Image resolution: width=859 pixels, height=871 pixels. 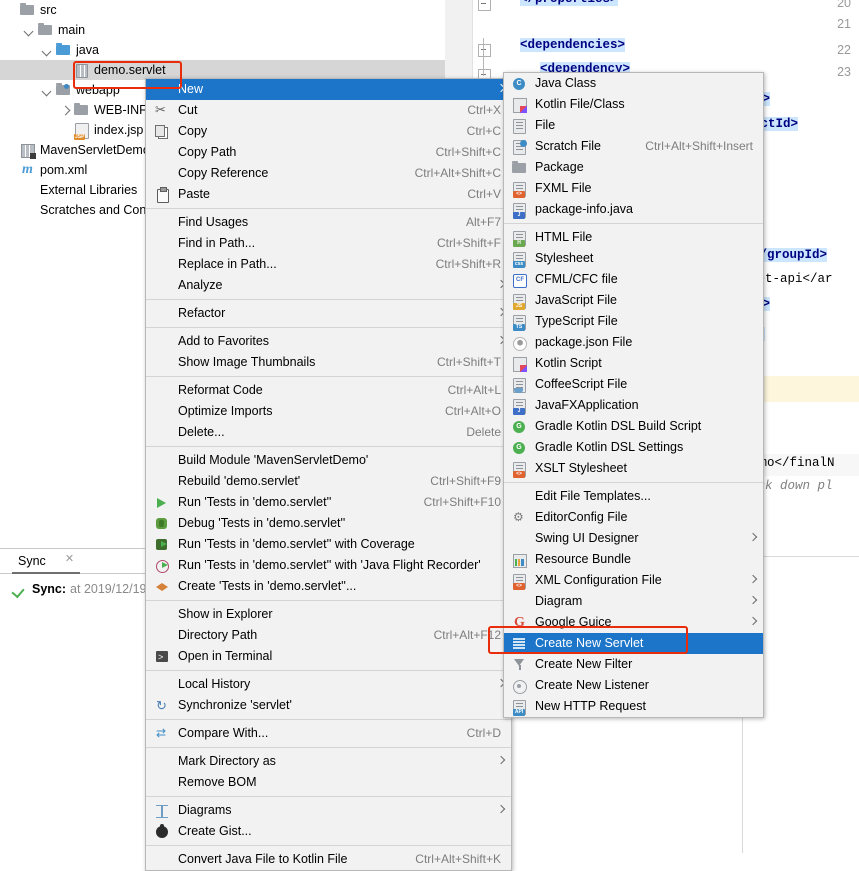 I want to click on menu-item-find-in-path: Find in Path... Ctrl+Shift+F, so click(x=328, y=243).